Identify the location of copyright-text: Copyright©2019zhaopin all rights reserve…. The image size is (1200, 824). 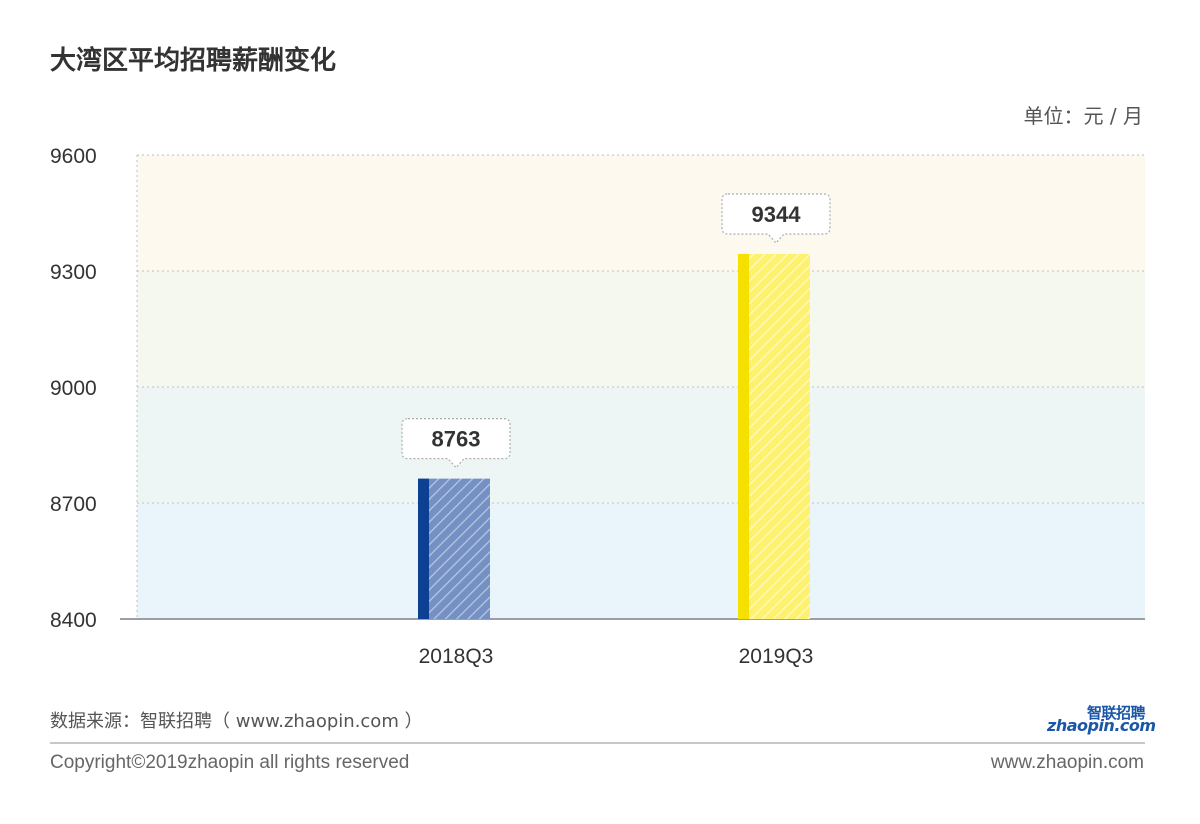
(230, 762).